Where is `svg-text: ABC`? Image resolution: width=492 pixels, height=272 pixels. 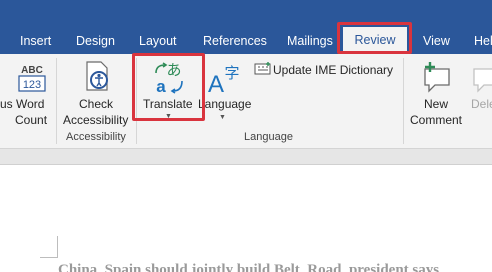 svg-text: ABC is located at coordinates (32, 70).